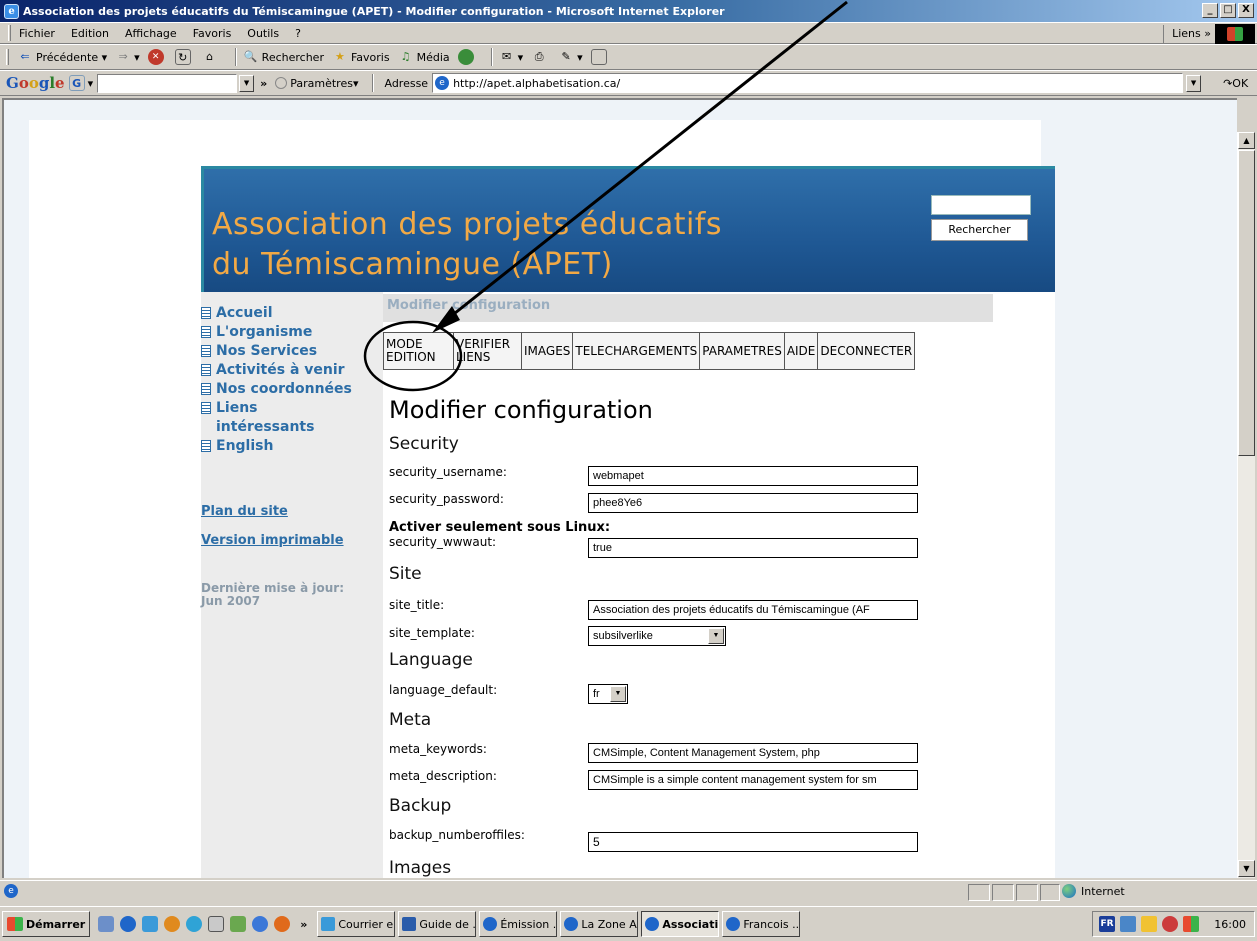 This screenshot has height=941, width=1257. What do you see at coordinates (62, 57) in the screenshot?
I see `back-button: ⇐ Précédente ▾` at bounding box center [62, 57].